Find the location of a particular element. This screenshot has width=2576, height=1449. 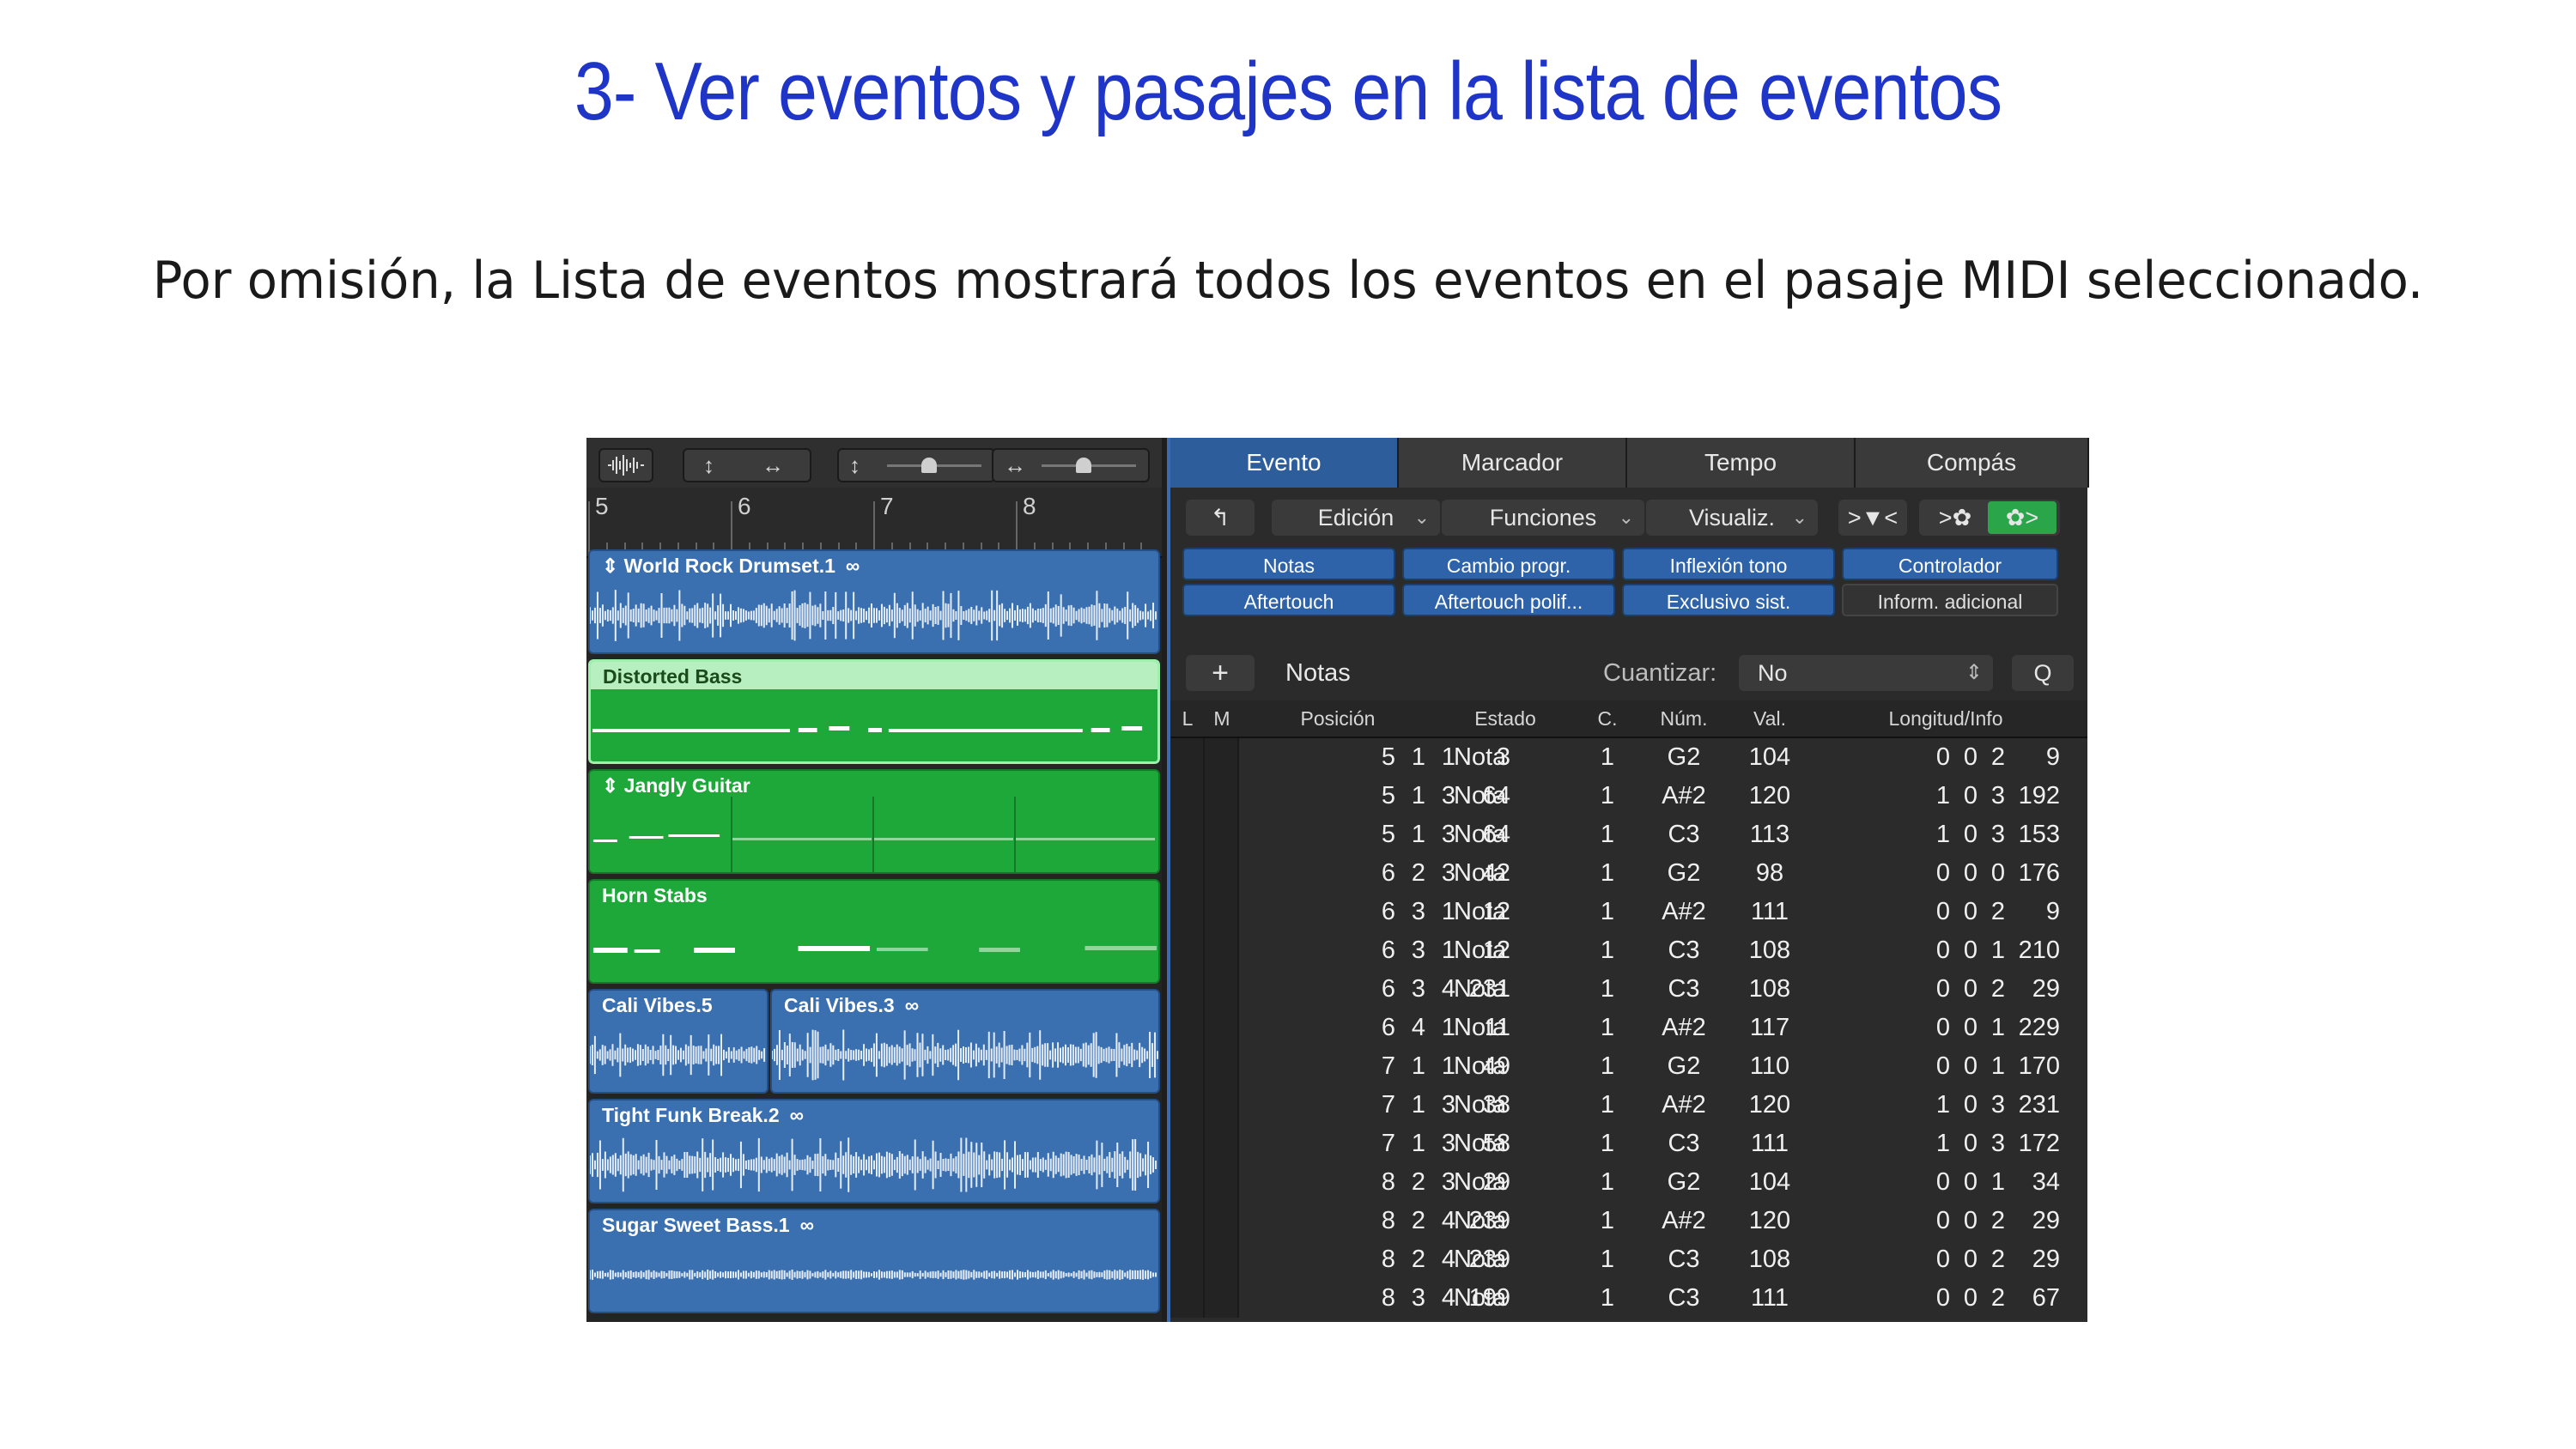

length-field: 231 is located at coordinates (2033, 1105).